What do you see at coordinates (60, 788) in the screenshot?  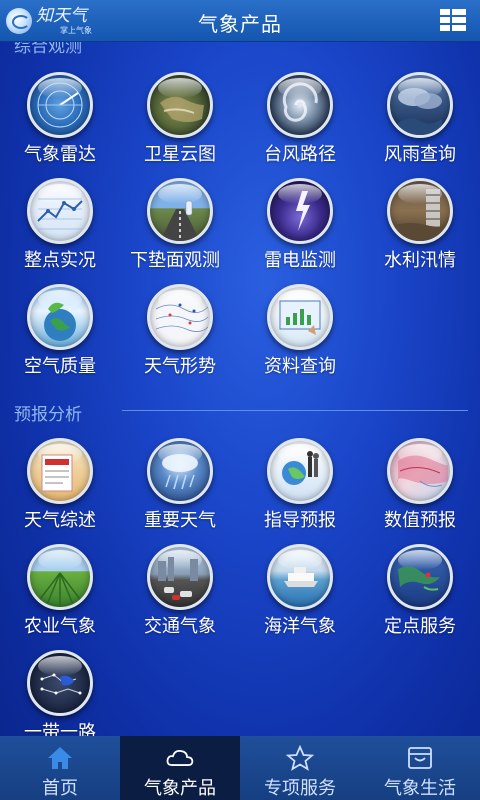 I see `nav-label: 首页` at bounding box center [60, 788].